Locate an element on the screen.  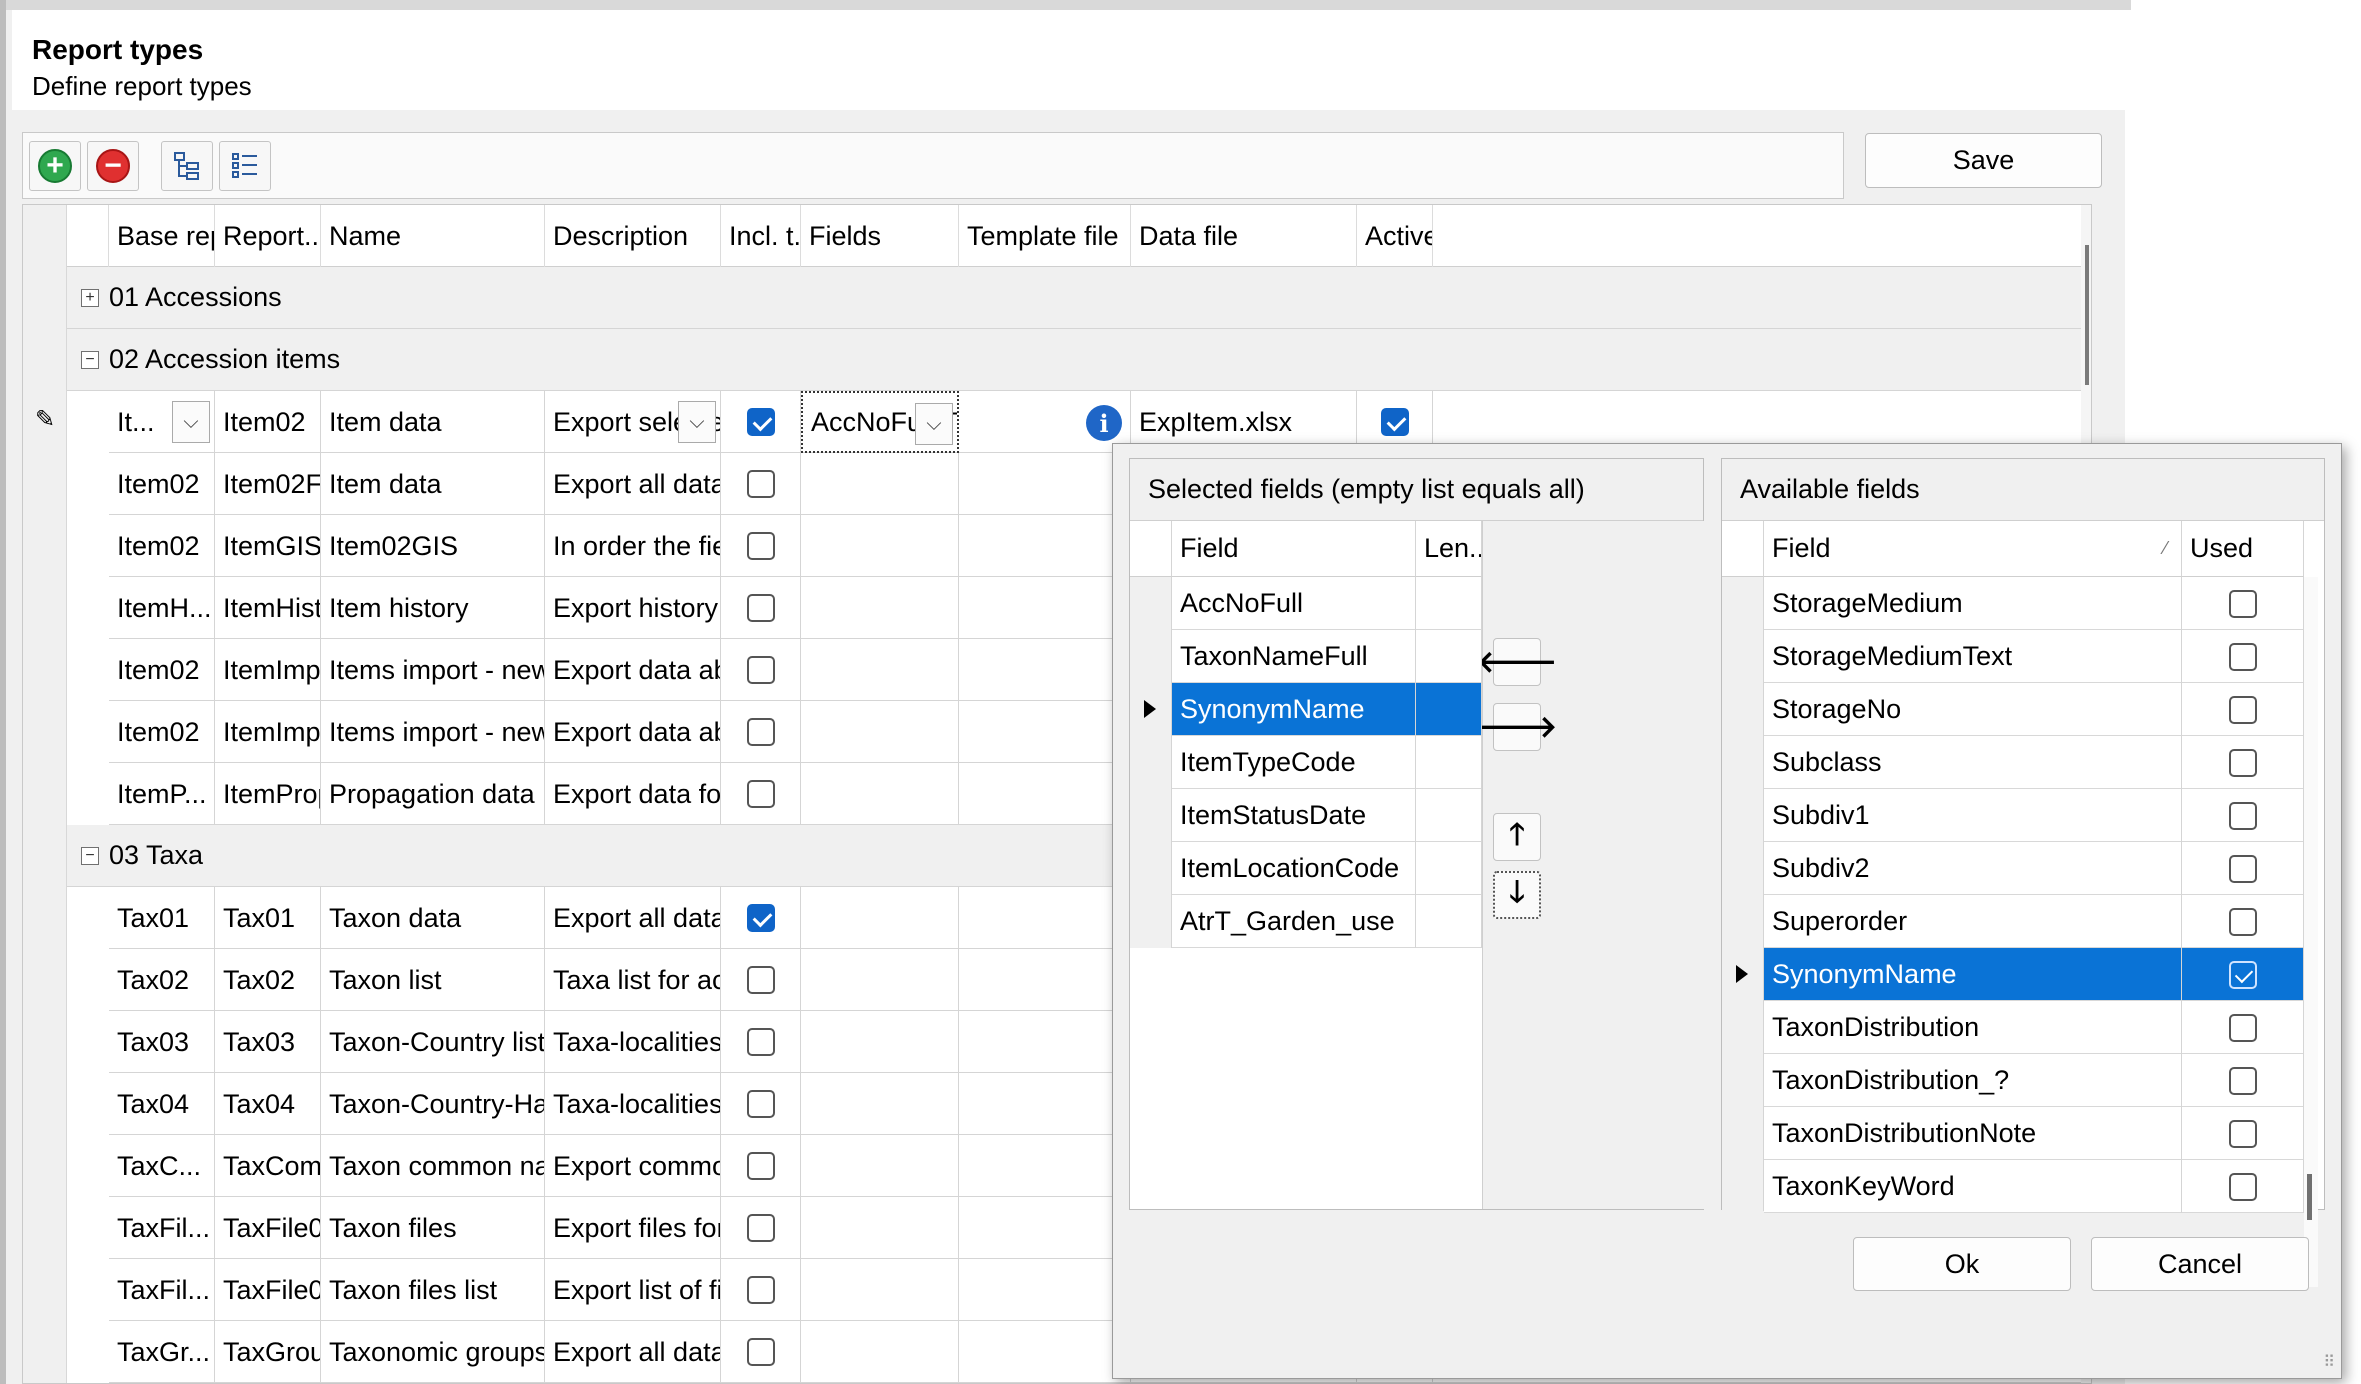
cell-name: Item data is located at coordinates (433, 484).